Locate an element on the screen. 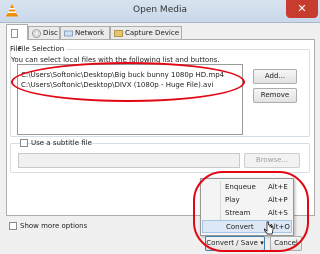 Image resolution: width=320 pixels, height=254 pixels. subtitle-checkbox-label: Use a subtitle file is located at coordinates (61, 143).